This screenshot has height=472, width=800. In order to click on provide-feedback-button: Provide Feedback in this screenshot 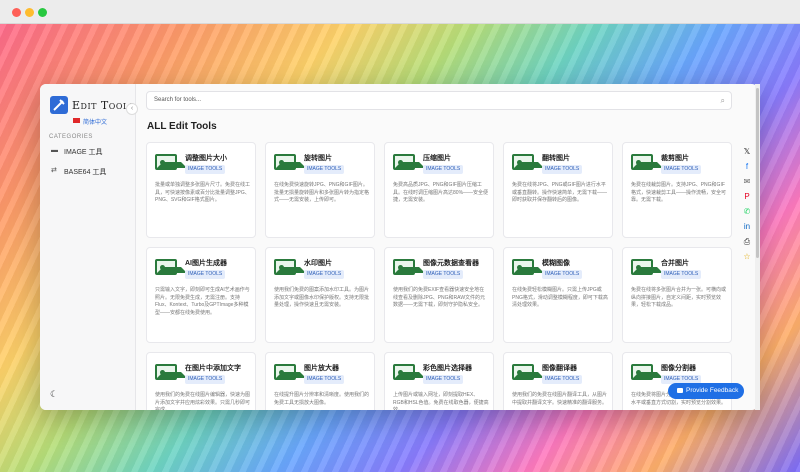, I will do `click(706, 391)`.